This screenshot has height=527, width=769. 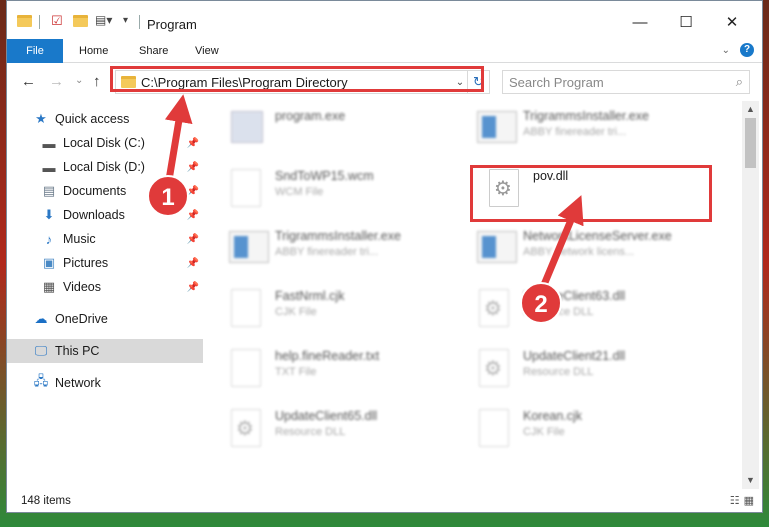 What do you see at coordinates (56, 81) in the screenshot?
I see `forward-button: →` at bounding box center [56, 81].